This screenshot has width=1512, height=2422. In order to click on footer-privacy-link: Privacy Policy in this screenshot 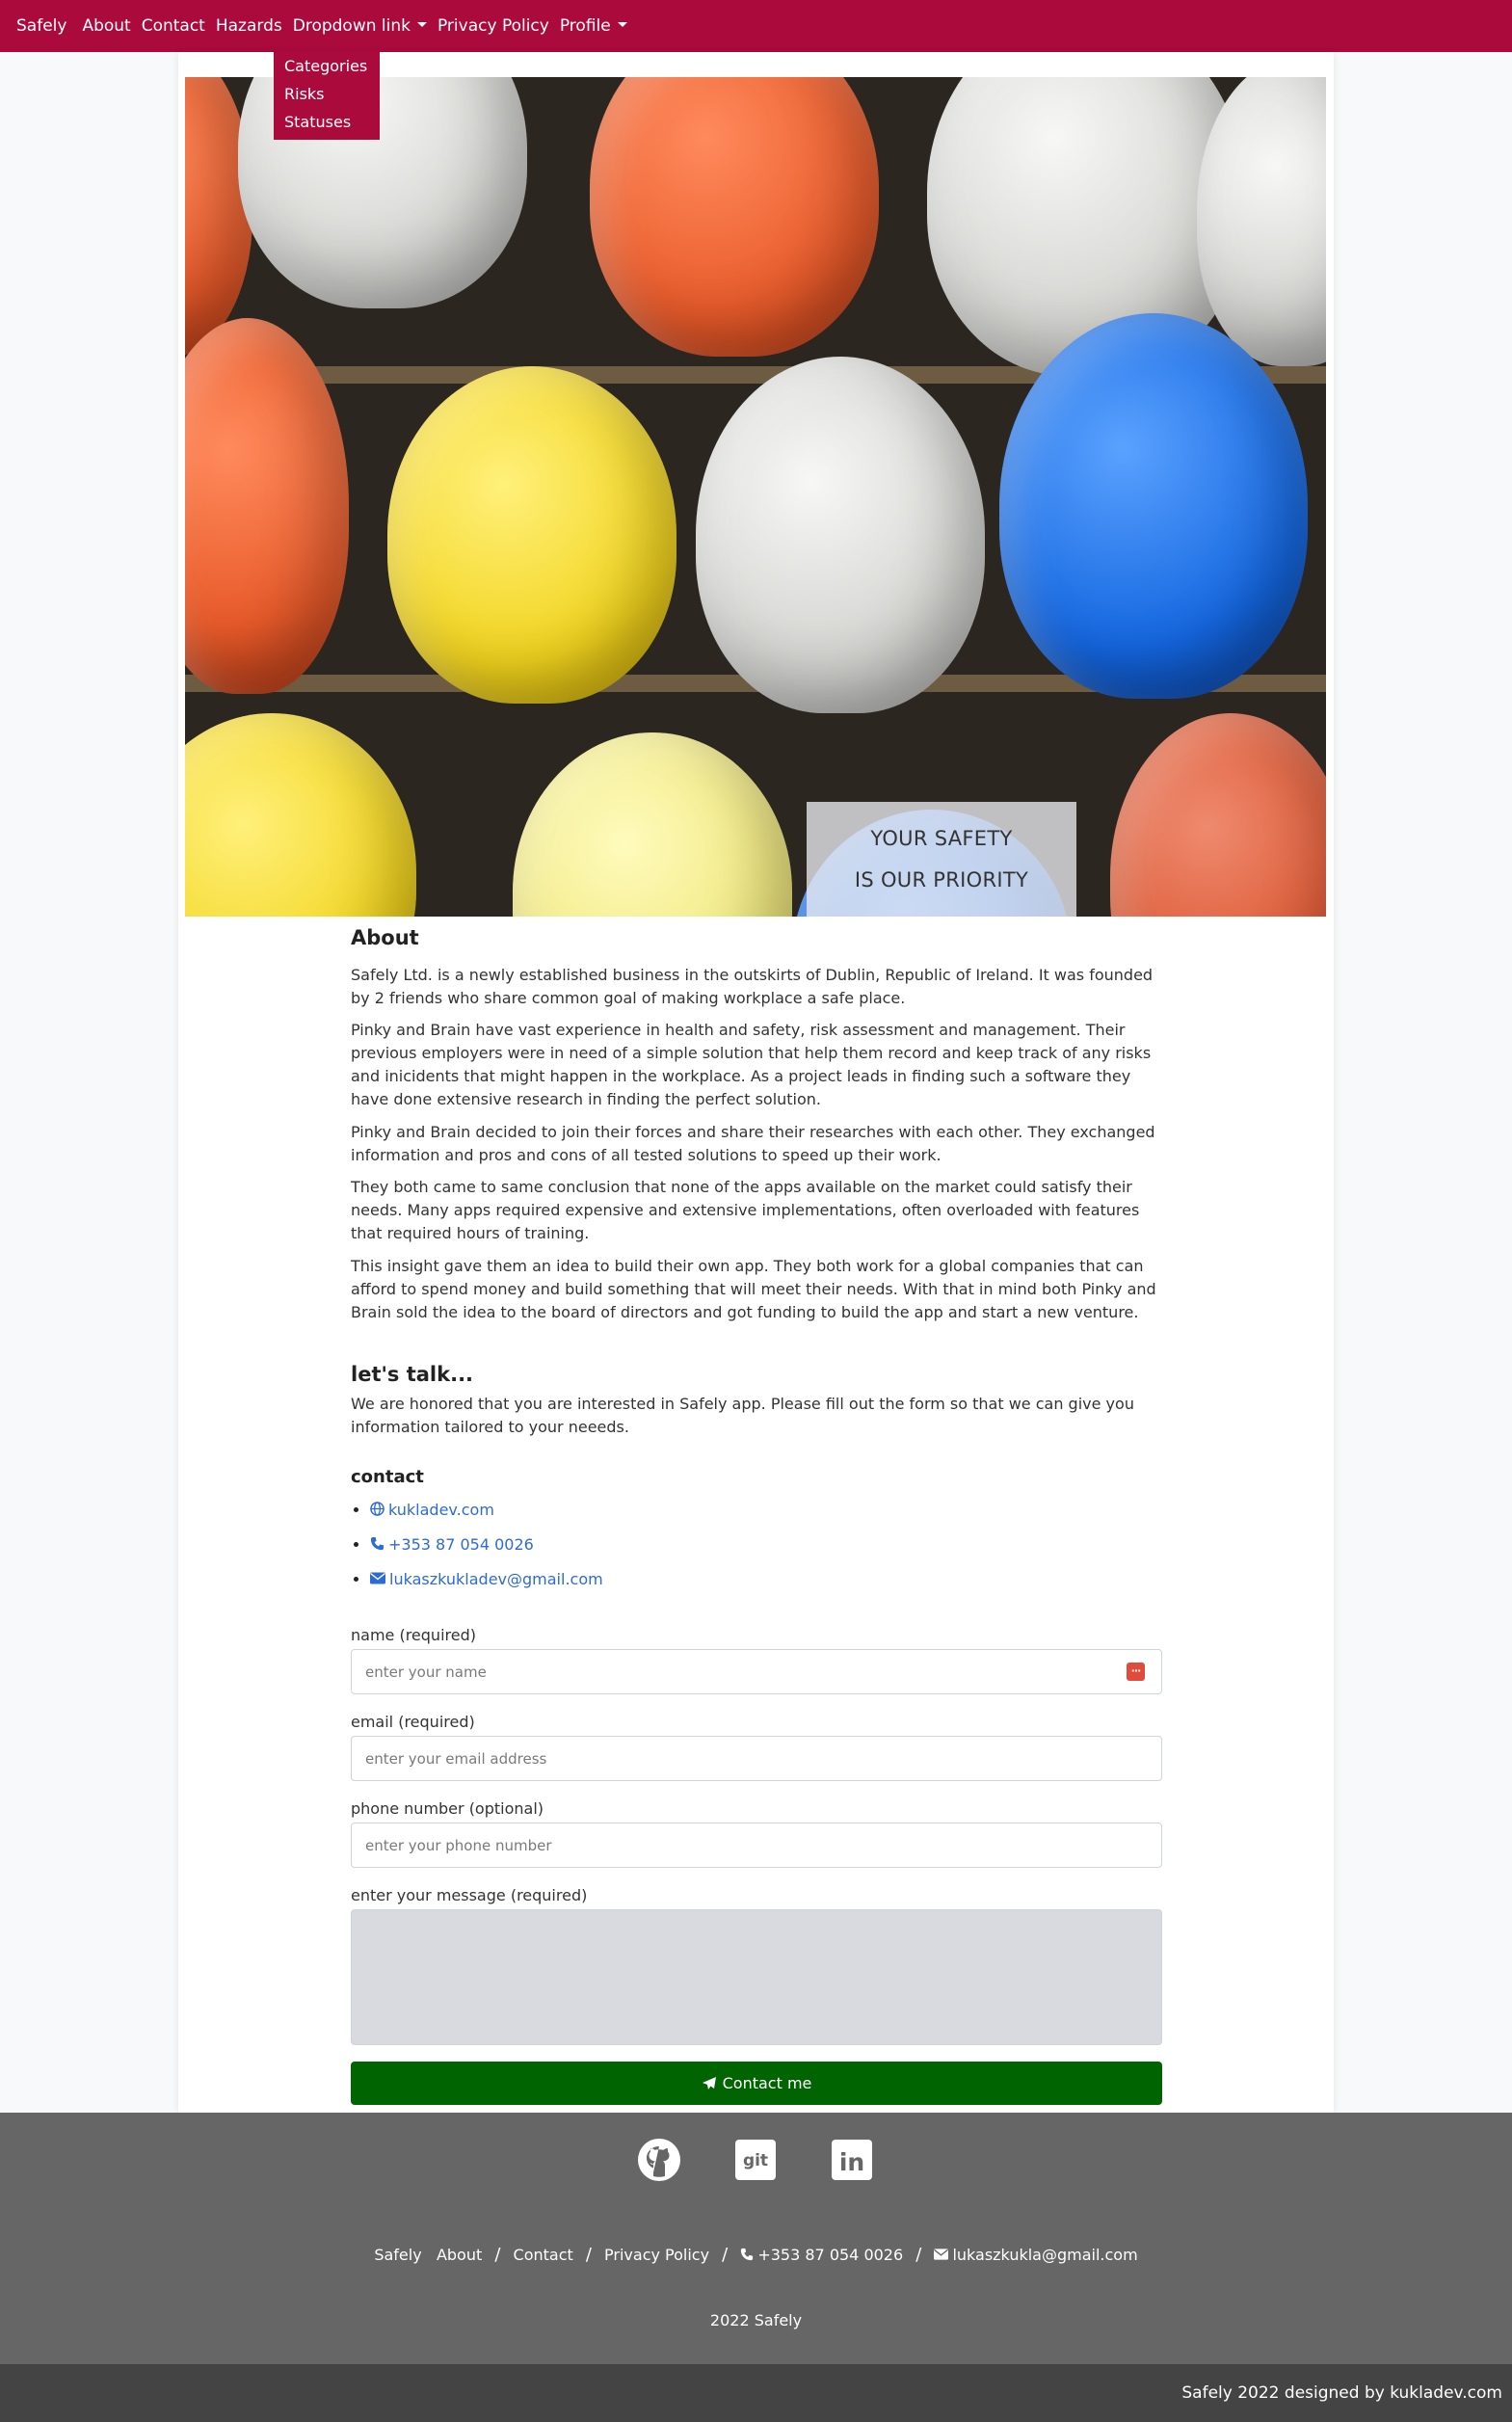, I will do `click(656, 2255)`.